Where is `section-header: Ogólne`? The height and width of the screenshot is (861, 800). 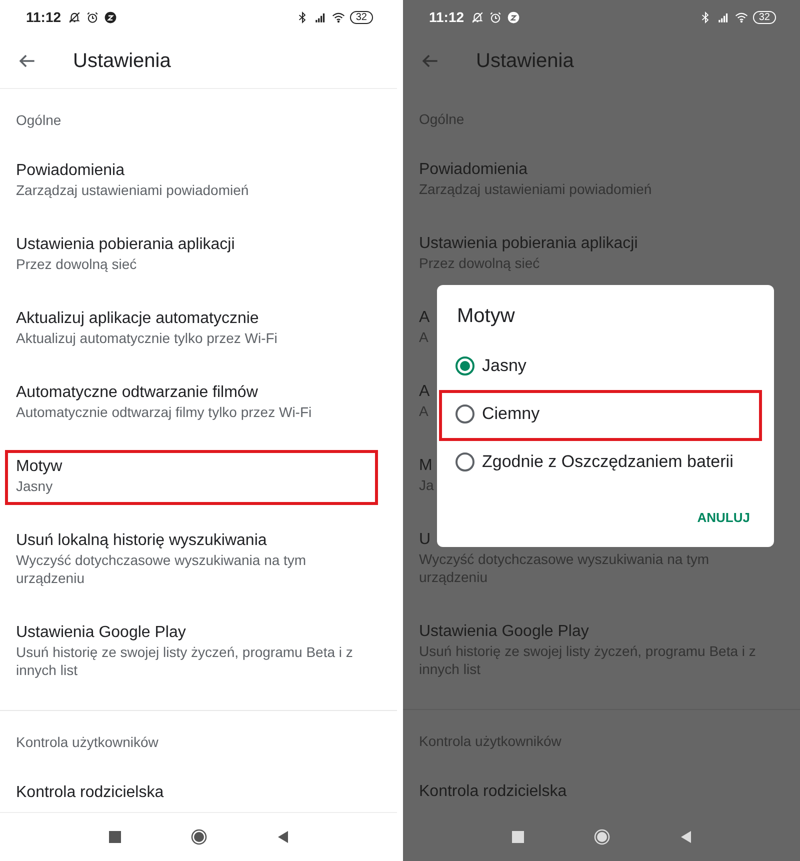
section-header: Ogólne is located at coordinates (38, 120).